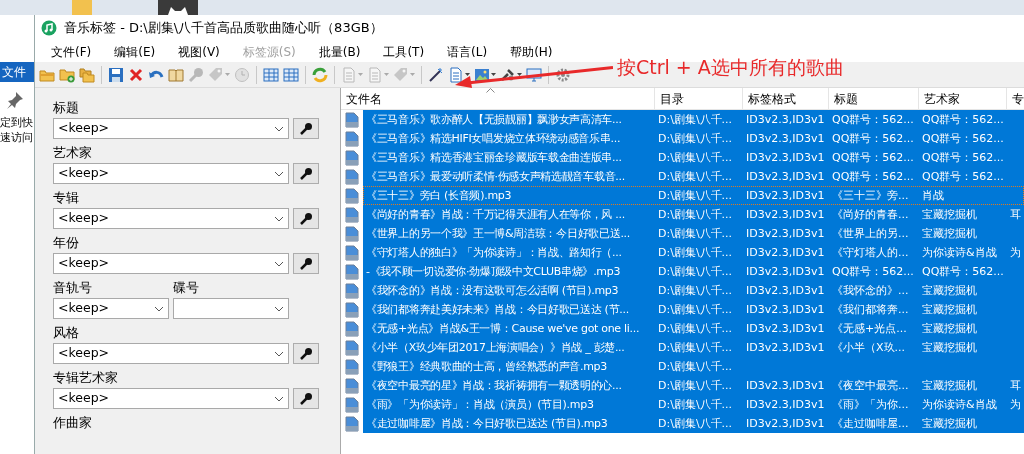 This screenshot has width=1024, height=454. I want to click on menu-item: 批量(B), so click(339, 51).